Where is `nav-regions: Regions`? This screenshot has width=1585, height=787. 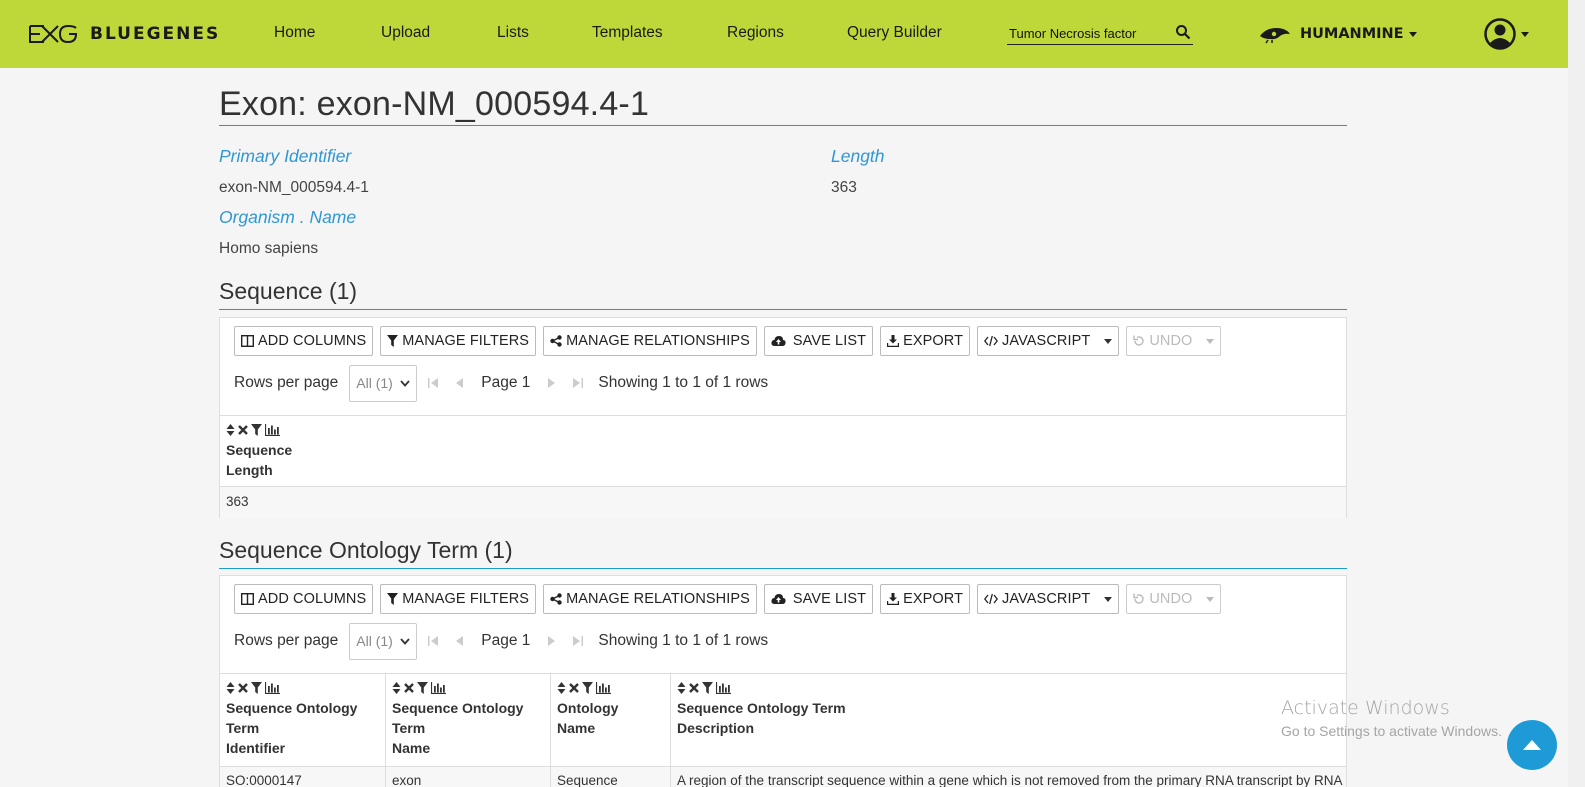
nav-regions: Regions is located at coordinates (755, 33).